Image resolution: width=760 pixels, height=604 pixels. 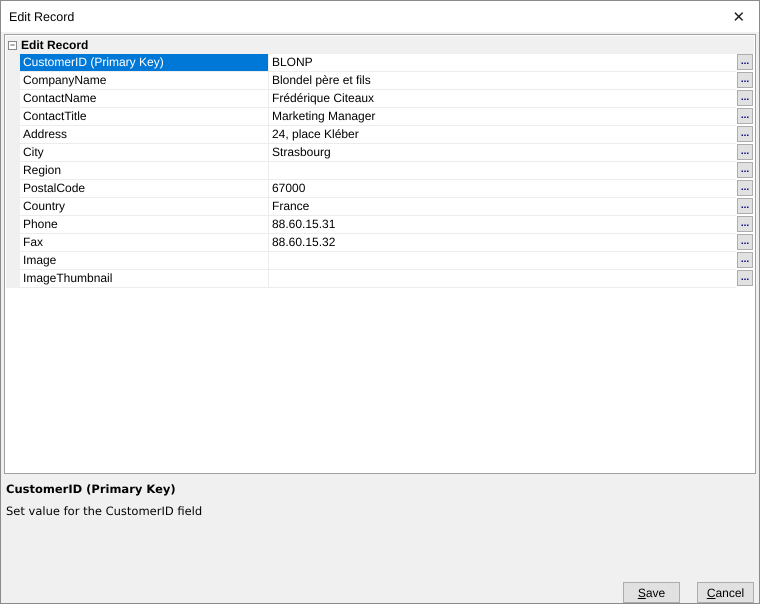 I want to click on property-name: PostalCode, so click(x=144, y=189).